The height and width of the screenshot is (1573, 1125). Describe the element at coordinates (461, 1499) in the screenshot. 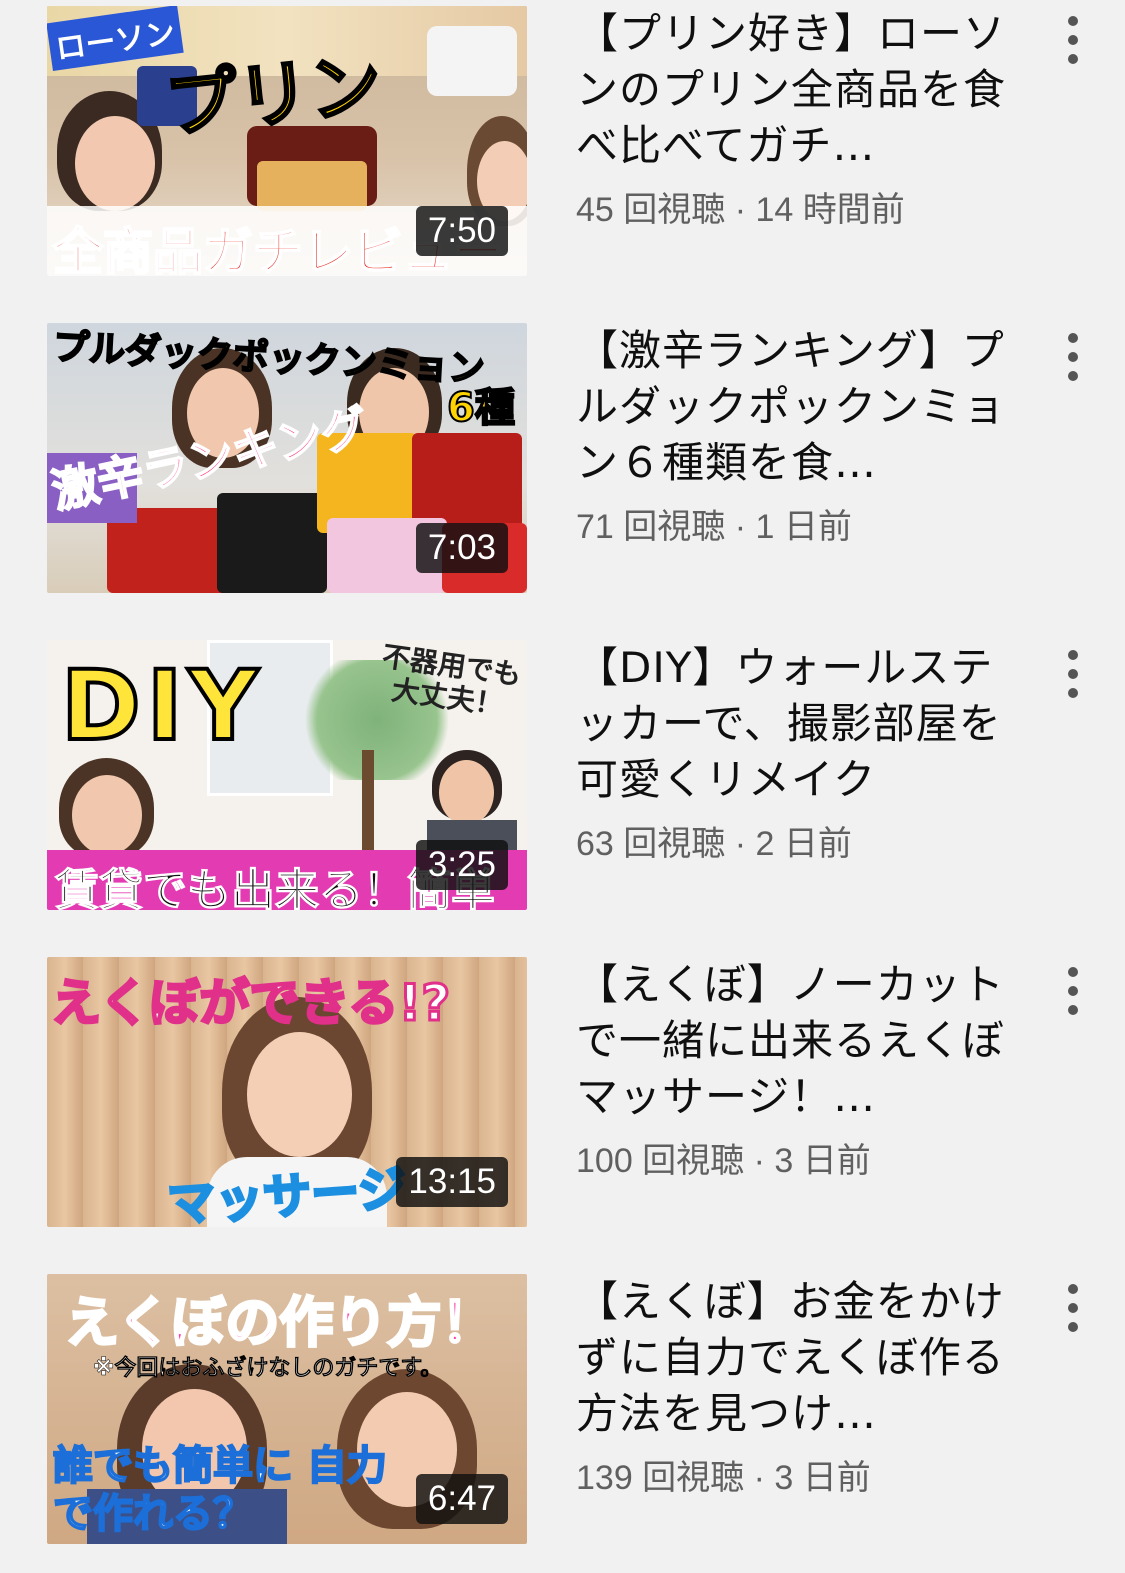

I see `video-duration: 6:47` at that location.